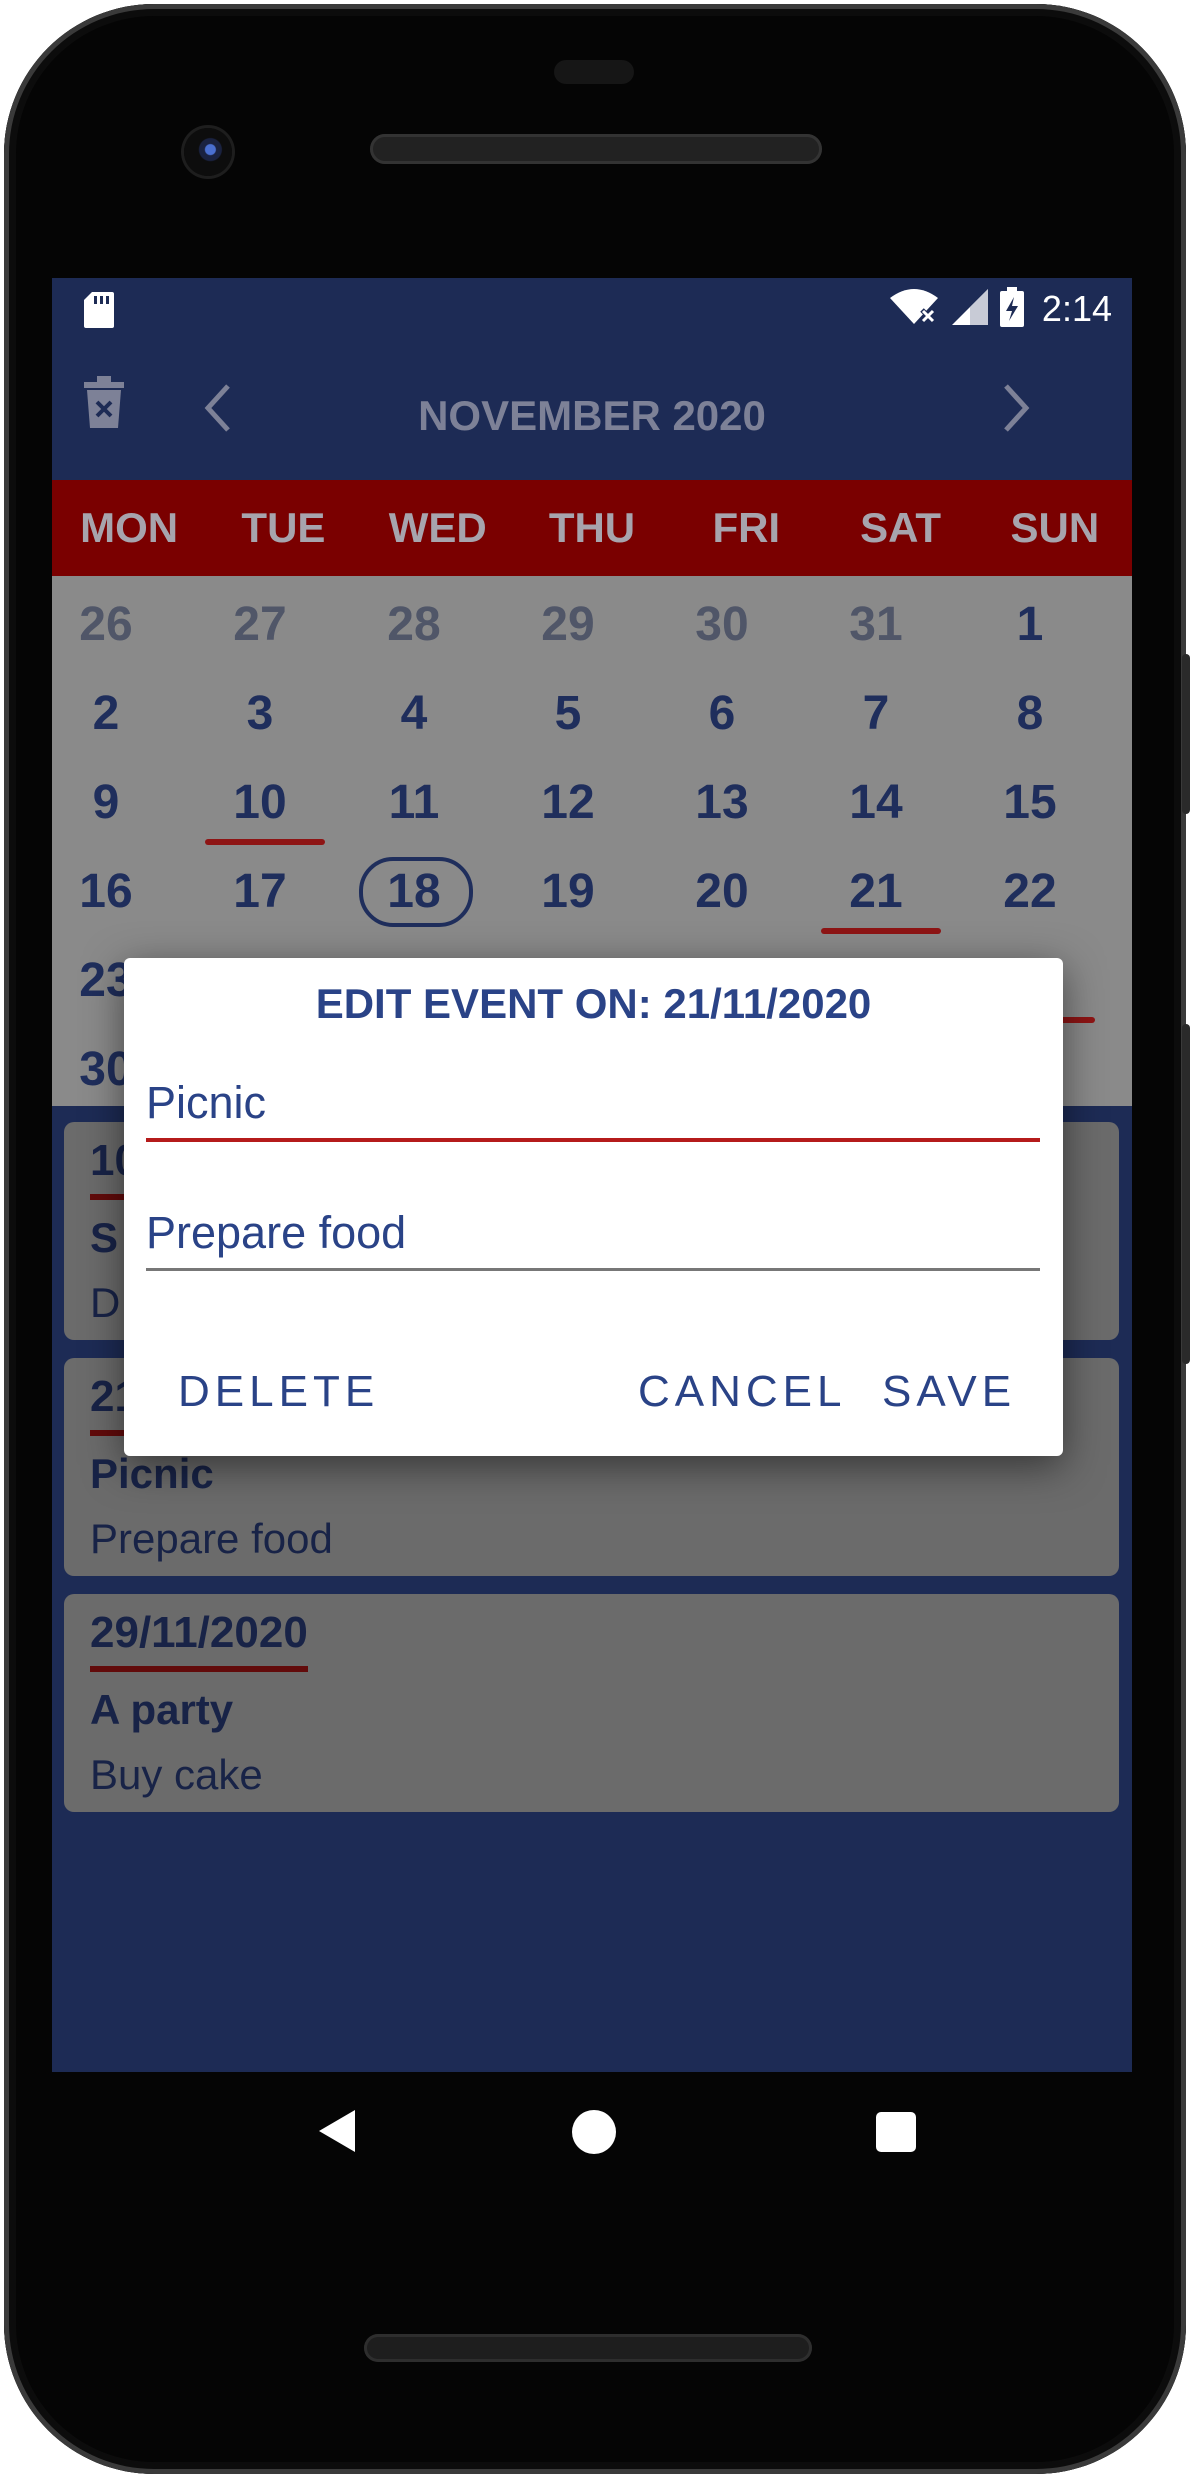  What do you see at coordinates (414, 624) in the screenshot?
I see `calendar-day: 28` at bounding box center [414, 624].